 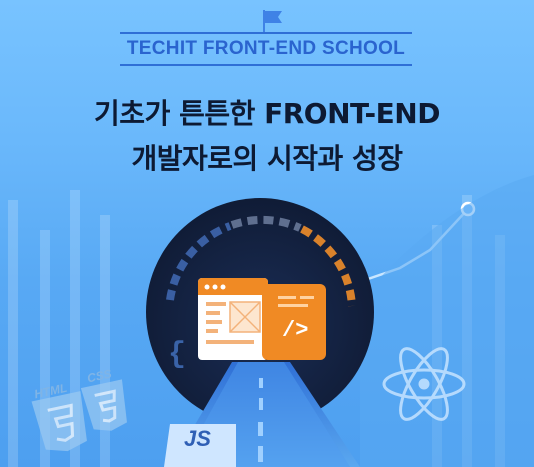 I want to click on browser-window-icon, so click(x=233, y=319).